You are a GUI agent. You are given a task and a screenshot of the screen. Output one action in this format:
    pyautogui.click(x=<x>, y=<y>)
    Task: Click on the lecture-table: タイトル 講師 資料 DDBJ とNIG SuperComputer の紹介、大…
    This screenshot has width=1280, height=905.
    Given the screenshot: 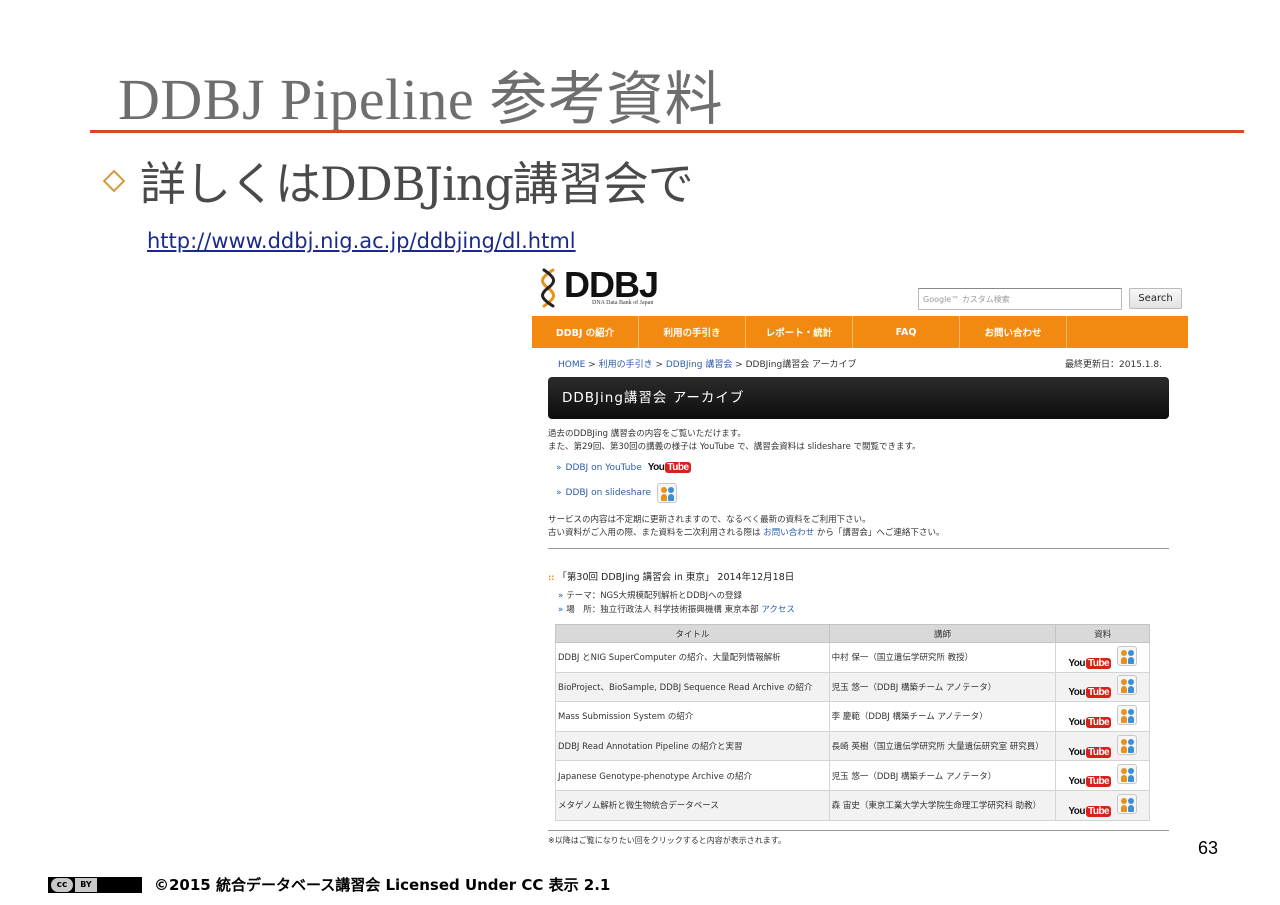 What is the action you would take?
    pyautogui.click(x=852, y=722)
    